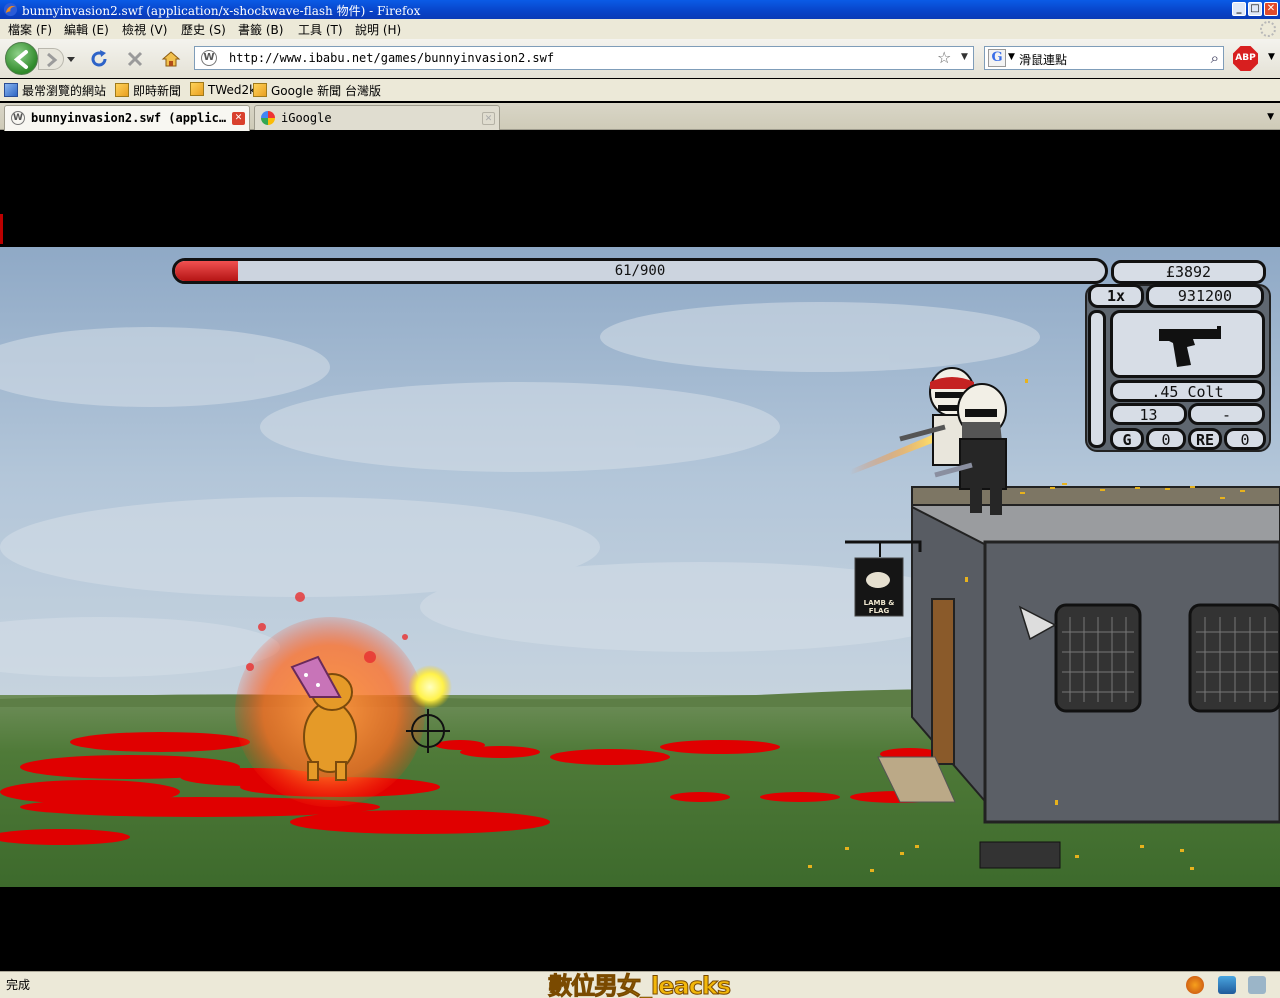 This screenshot has width=1280, height=998. Describe the element at coordinates (209, 58) in the screenshot. I see `site-favicon-icon: W` at that location.